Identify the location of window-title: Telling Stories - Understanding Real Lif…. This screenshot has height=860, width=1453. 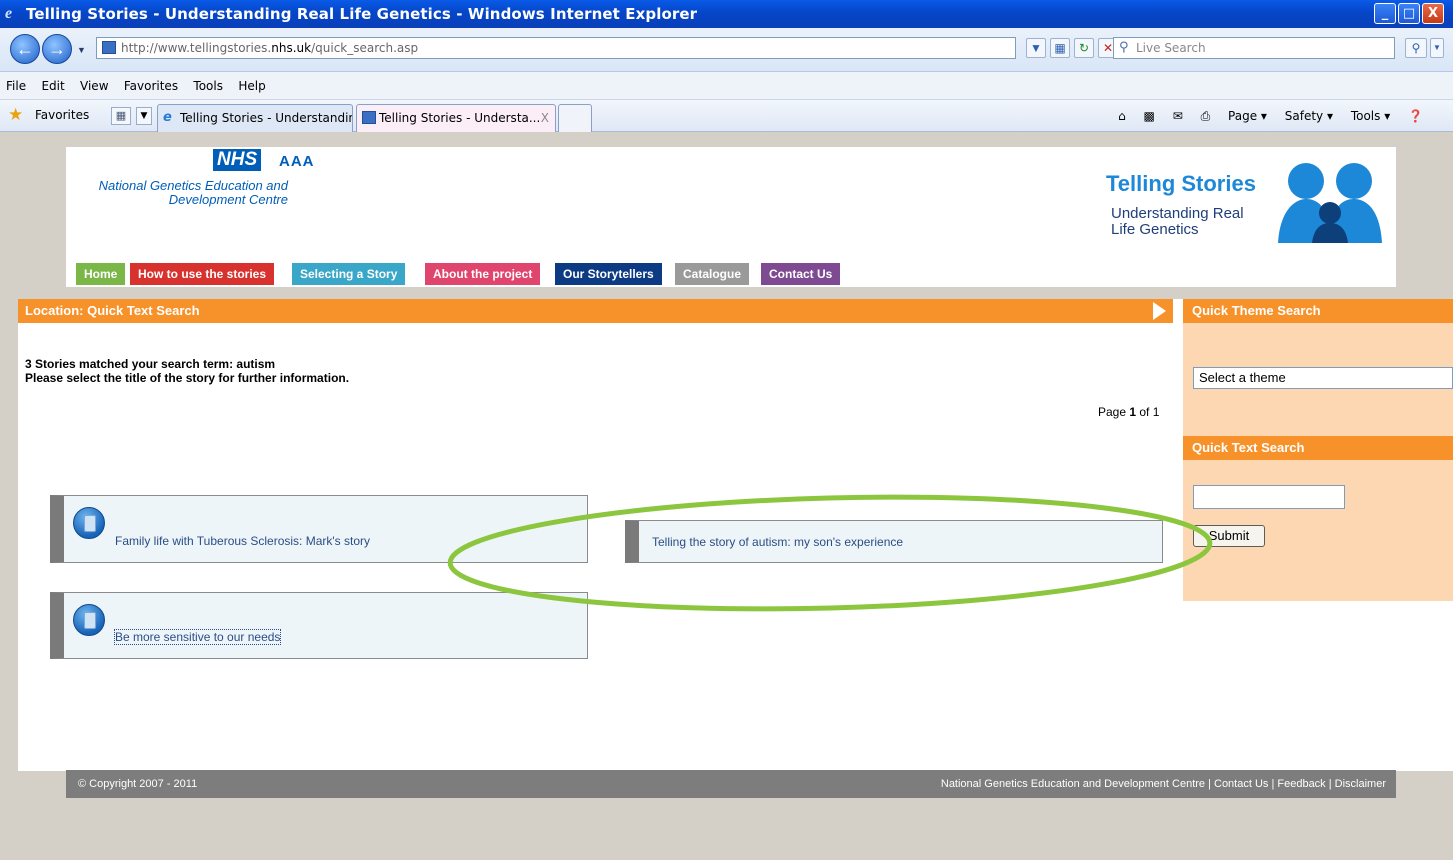
(362, 14).